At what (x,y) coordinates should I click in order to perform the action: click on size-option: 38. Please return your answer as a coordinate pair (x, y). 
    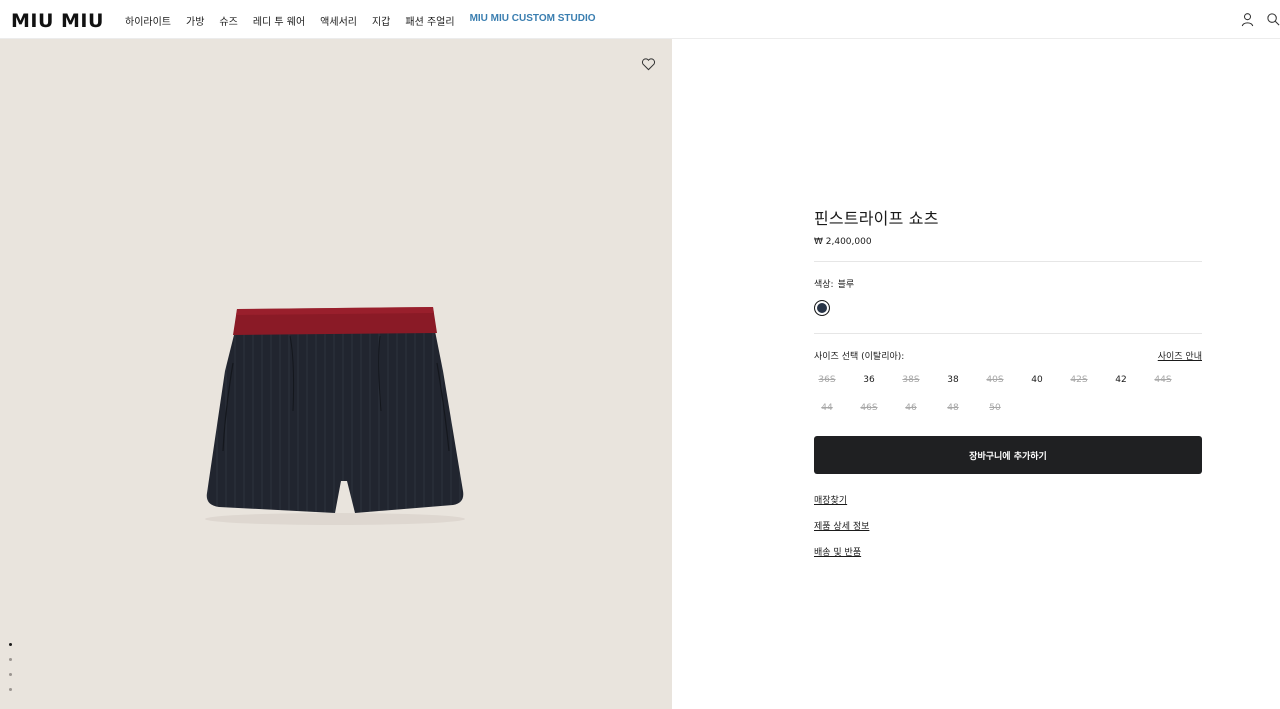
    Looking at the image, I should click on (953, 380).